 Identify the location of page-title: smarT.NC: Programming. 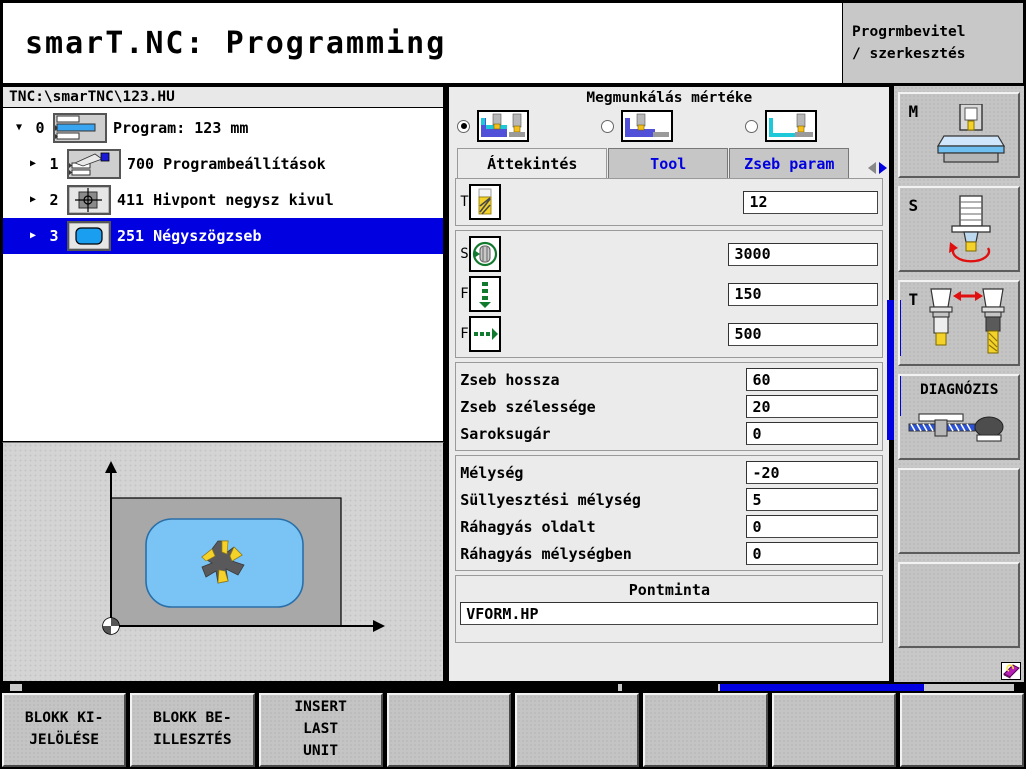
(236, 43).